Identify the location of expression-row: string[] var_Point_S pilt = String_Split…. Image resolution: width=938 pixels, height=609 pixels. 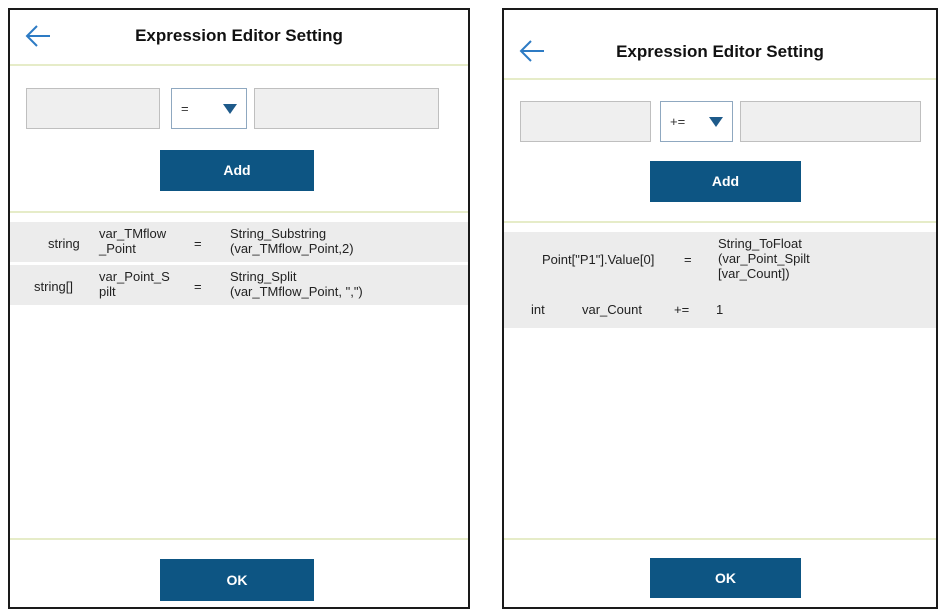
(239, 285).